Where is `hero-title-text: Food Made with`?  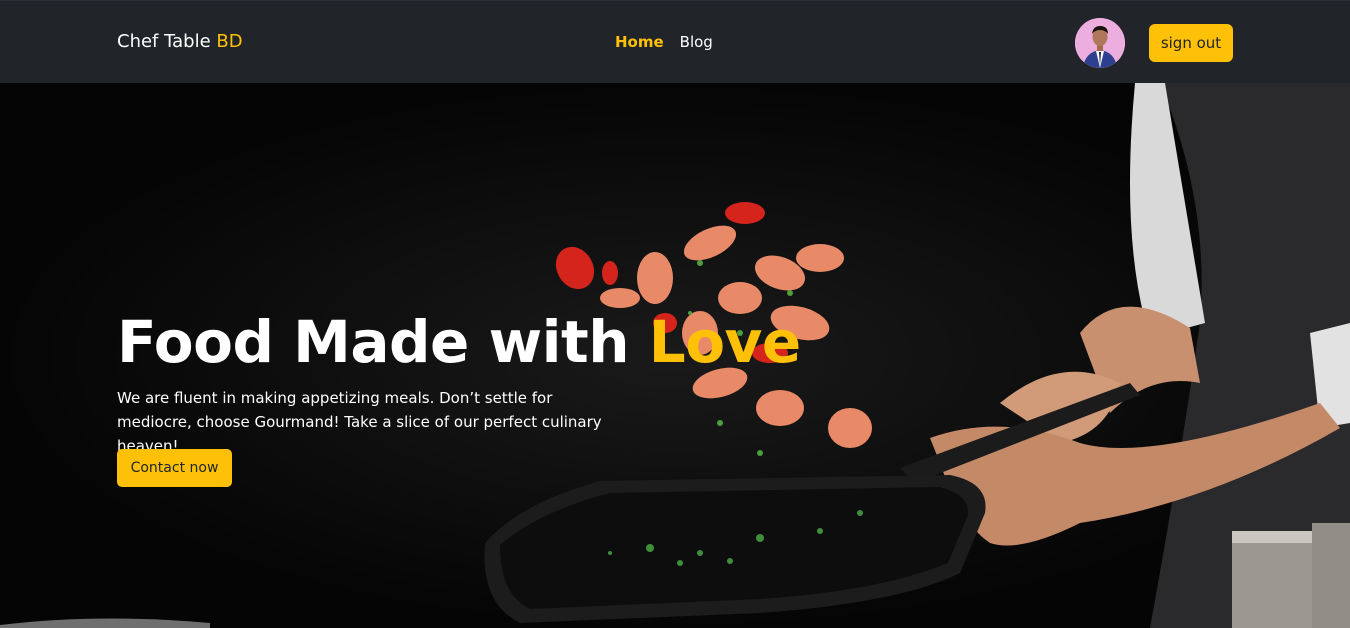
hero-title-text: Food Made with is located at coordinates (383, 342).